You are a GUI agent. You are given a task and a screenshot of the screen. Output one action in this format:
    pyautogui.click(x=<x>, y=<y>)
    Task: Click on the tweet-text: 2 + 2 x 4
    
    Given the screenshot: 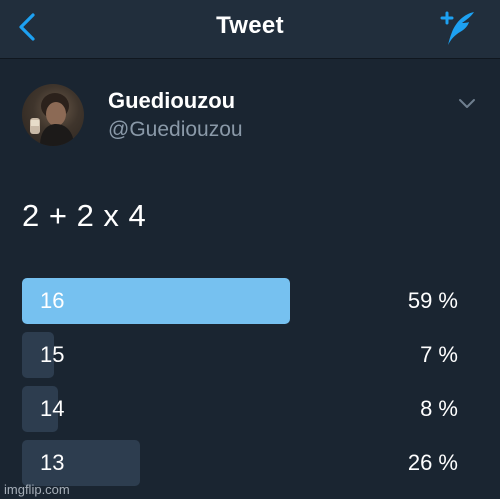 What is the action you would take?
    pyautogui.click(x=84, y=215)
    